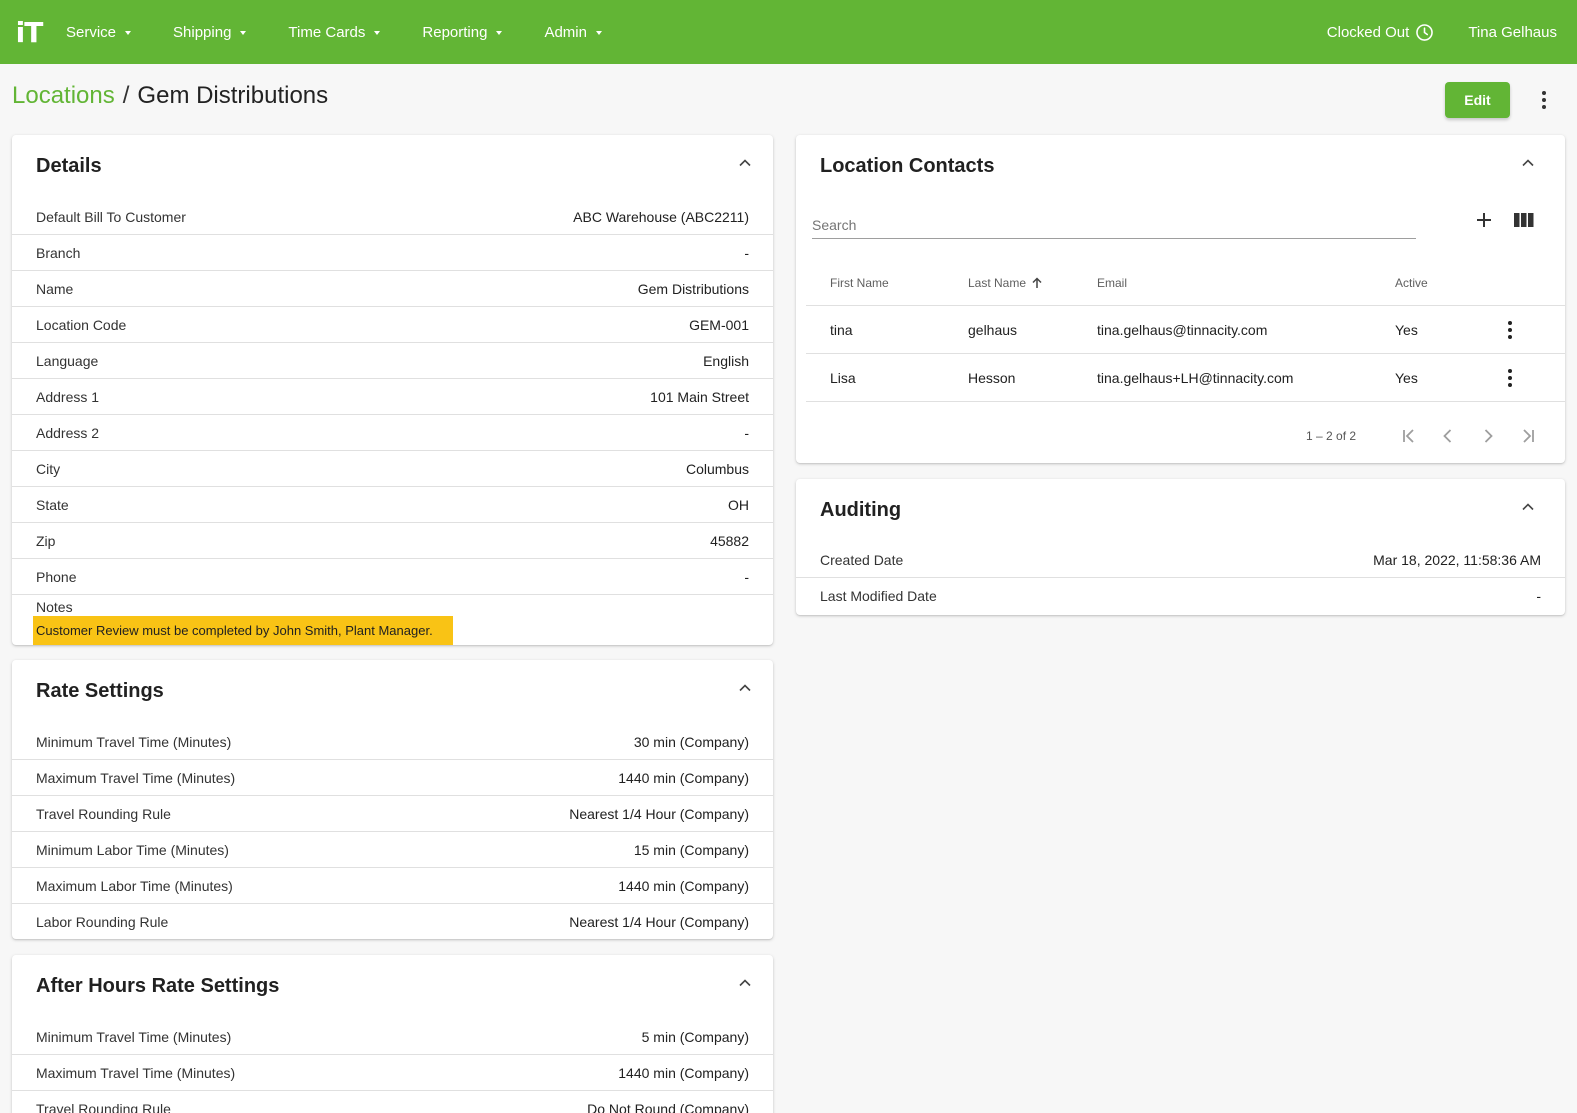  I want to click on col-last-name: Last Name, so click(1032, 283).